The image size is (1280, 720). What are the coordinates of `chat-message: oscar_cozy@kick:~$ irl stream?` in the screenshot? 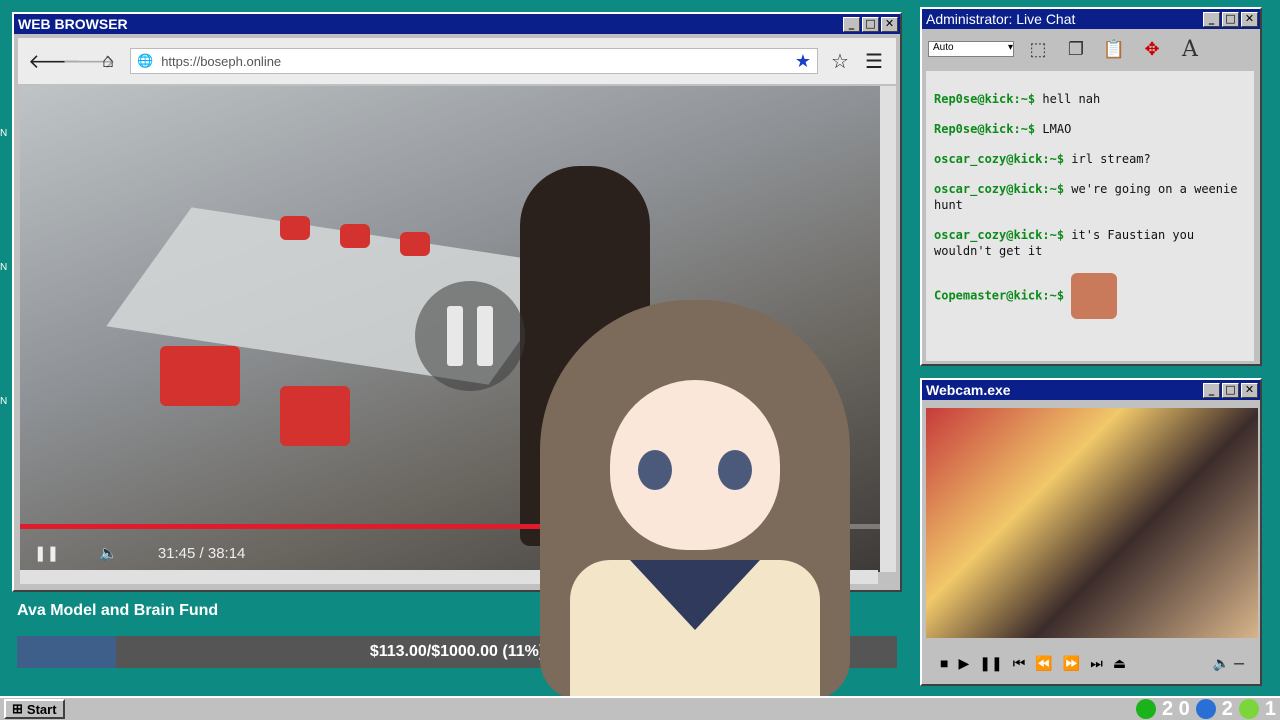 It's located at (1042, 159).